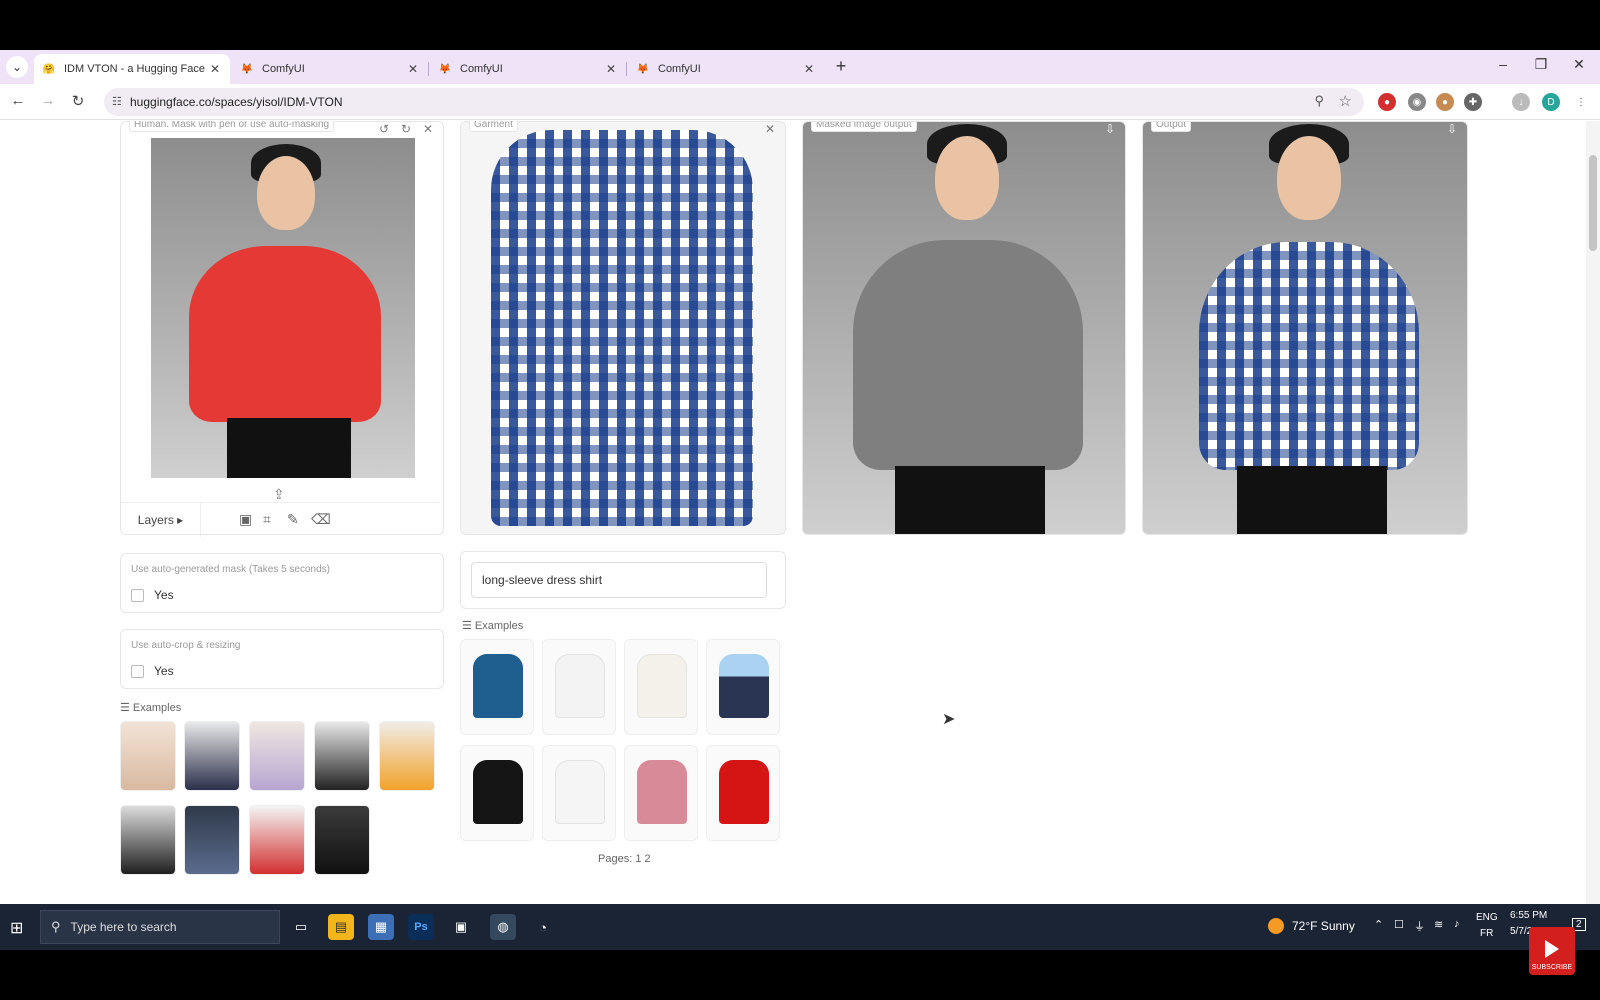 The width and height of the screenshot is (1600, 1000). I want to click on photoshop-icon: Ps, so click(421, 927).